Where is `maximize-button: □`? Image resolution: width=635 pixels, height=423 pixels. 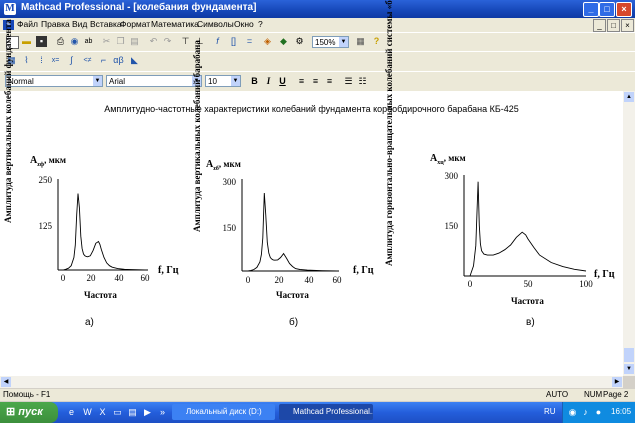 maximize-button: □ is located at coordinates (607, 9).